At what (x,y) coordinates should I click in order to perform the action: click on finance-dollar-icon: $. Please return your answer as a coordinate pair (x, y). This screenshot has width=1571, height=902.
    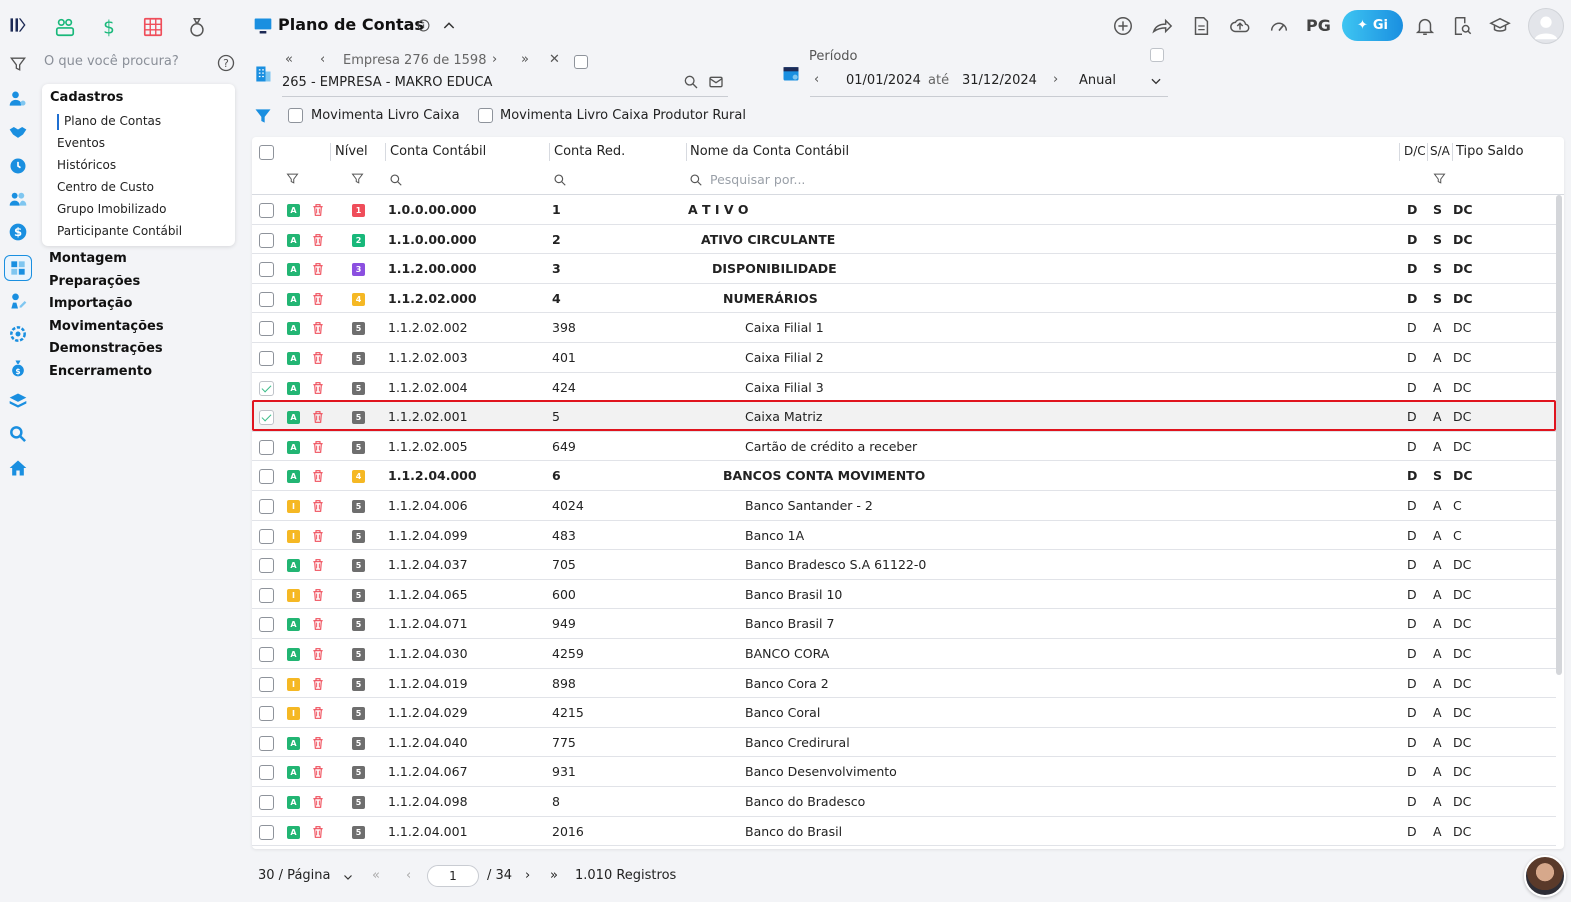
    Looking at the image, I should click on (109, 27).